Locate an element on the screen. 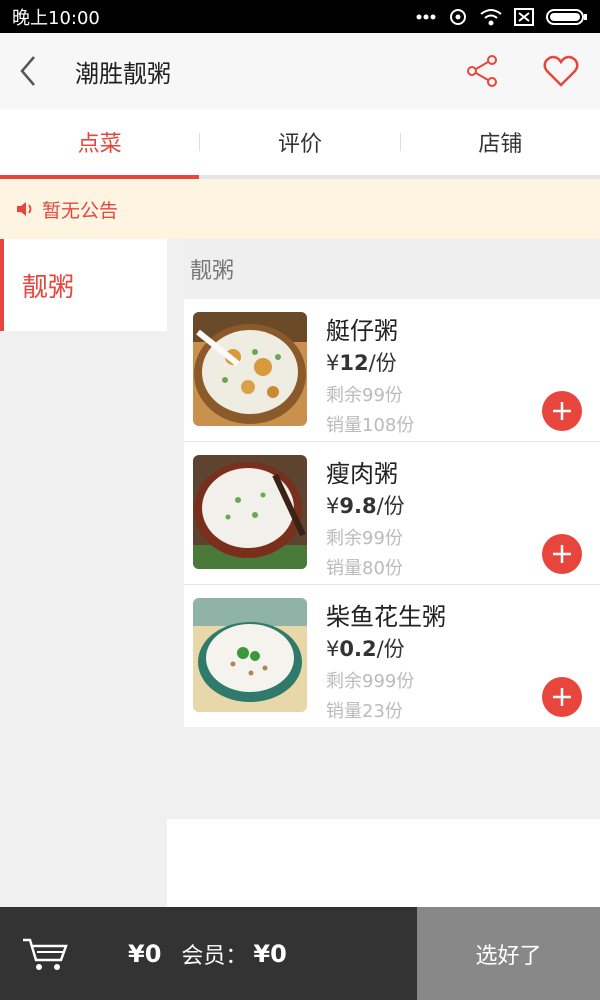  back-arrow-icon is located at coordinates (27, 71).